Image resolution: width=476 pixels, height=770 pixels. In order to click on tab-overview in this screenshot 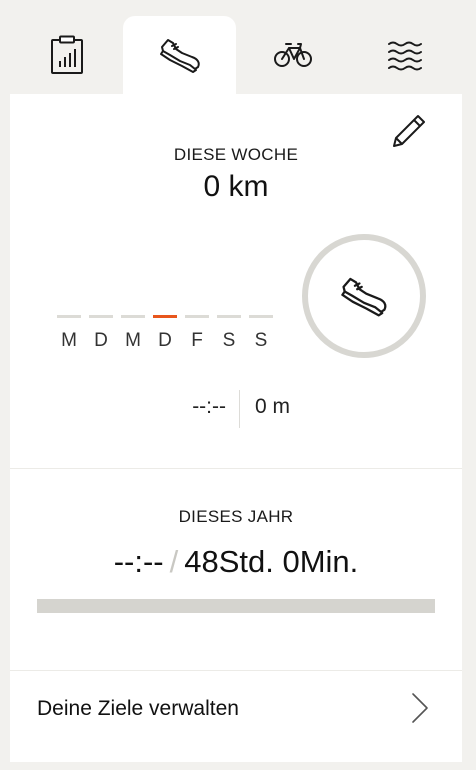, I will do `click(66, 55)`.